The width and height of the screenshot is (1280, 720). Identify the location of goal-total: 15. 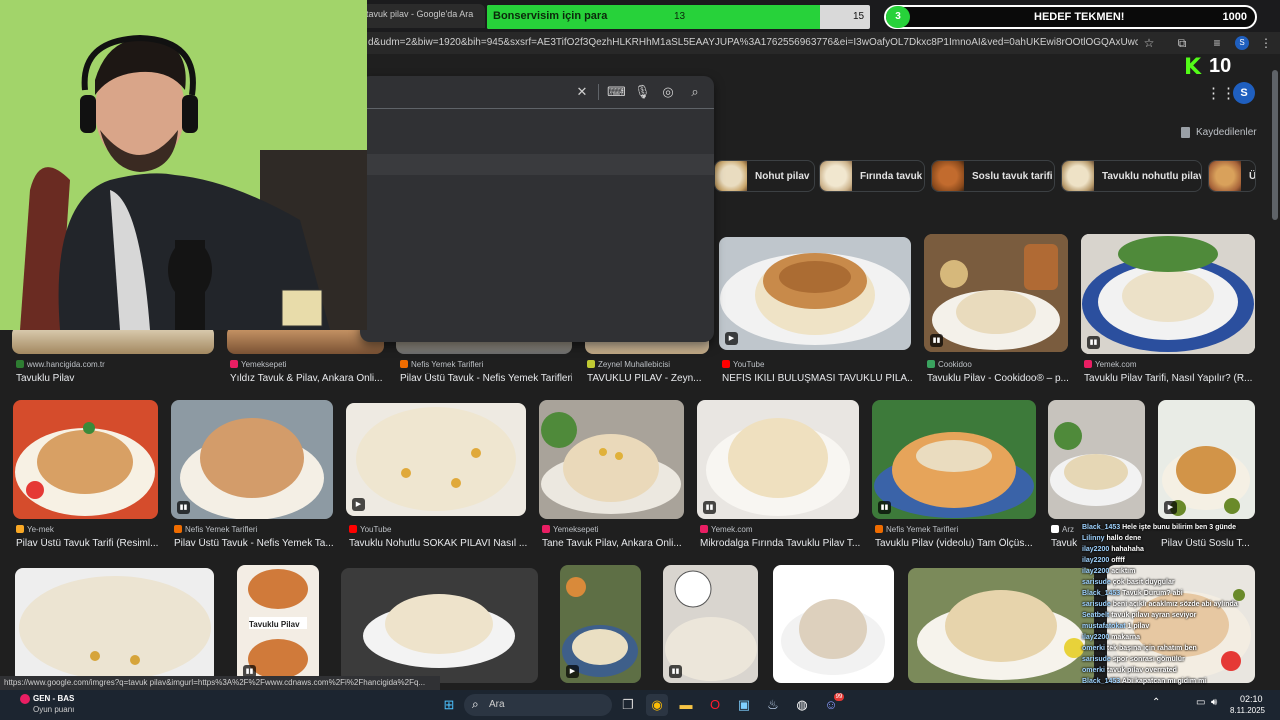
(859, 16).